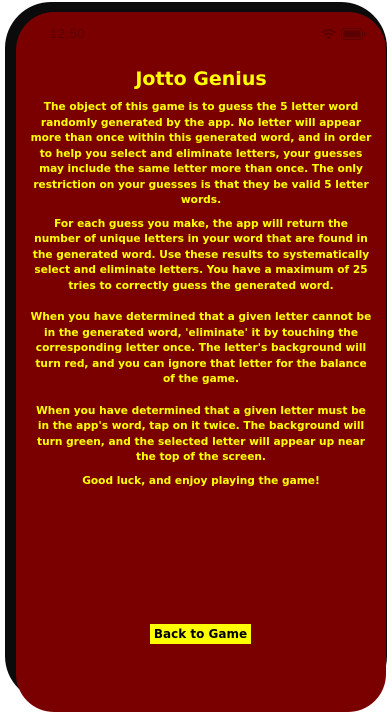 The height and width of the screenshot is (712, 392). What do you see at coordinates (68, 33) in the screenshot?
I see `status-time: 12:50` at bounding box center [68, 33].